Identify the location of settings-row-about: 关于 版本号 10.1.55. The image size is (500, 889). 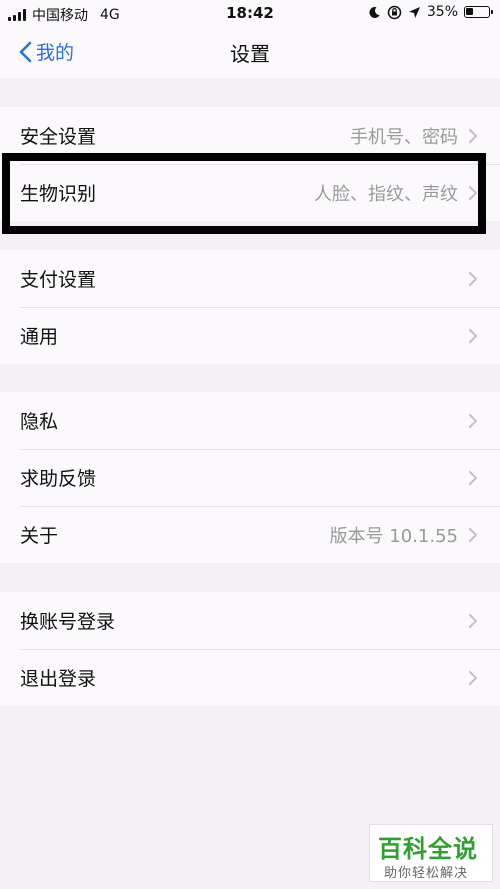
(250, 534).